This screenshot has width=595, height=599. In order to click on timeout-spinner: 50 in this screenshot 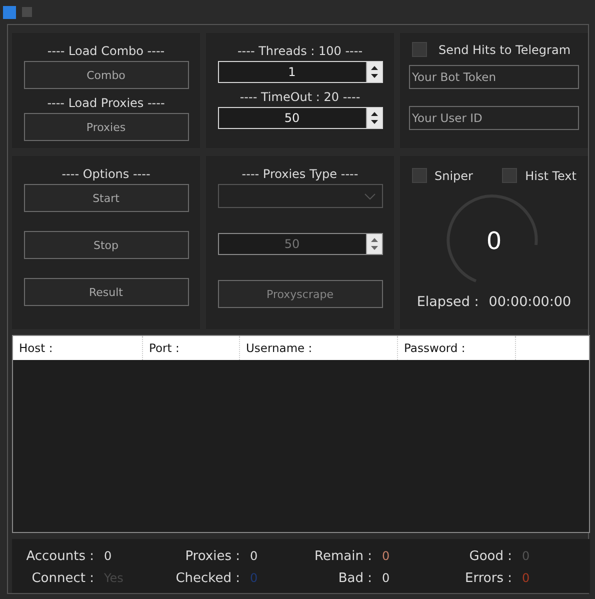, I will do `click(300, 118)`.